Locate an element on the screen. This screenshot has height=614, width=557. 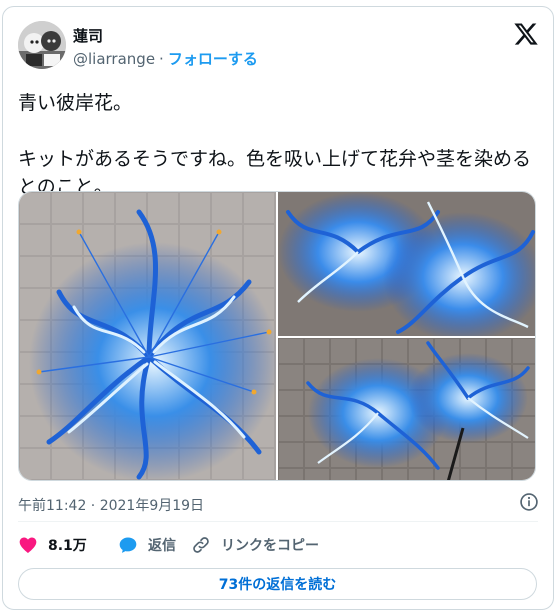
speech-bubble-icon is located at coordinates (128, 545).